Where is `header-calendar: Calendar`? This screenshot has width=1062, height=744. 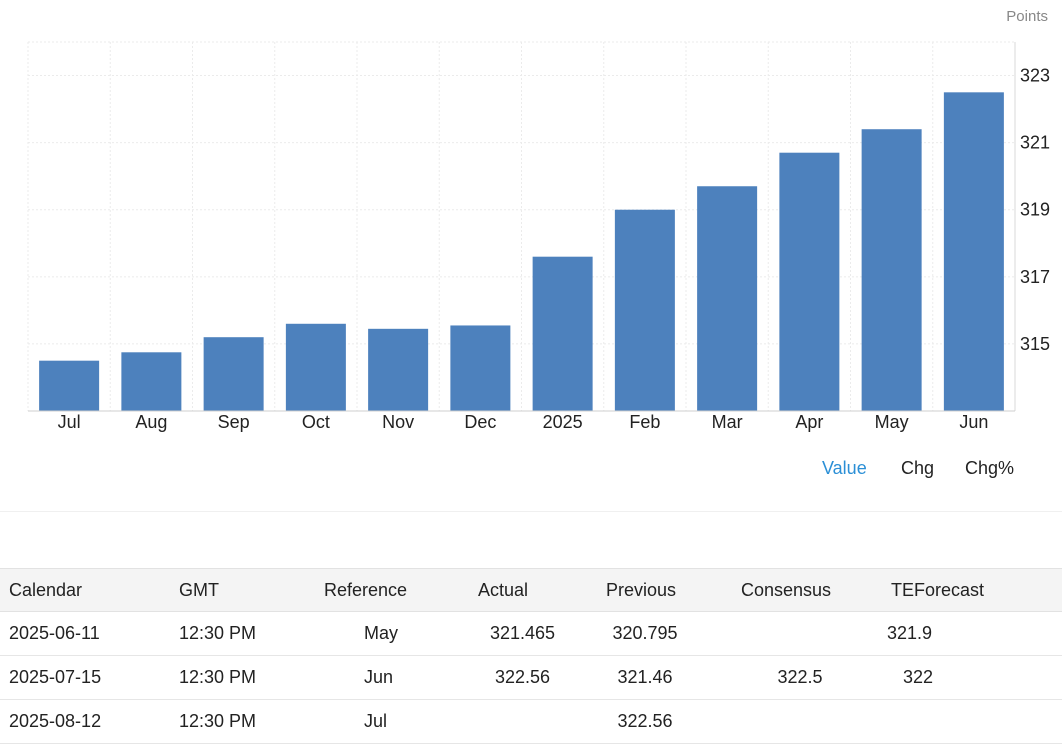
header-calendar: Calendar is located at coordinates (85, 590).